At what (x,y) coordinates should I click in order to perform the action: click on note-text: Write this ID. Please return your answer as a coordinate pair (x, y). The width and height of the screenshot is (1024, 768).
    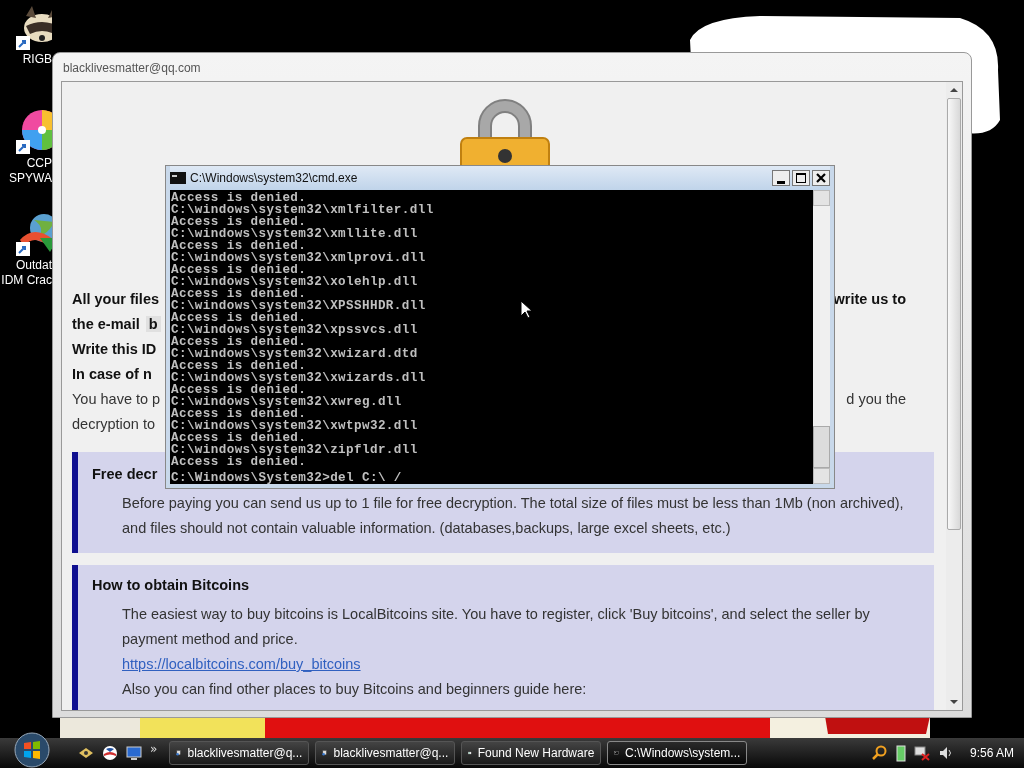
    Looking at the image, I should click on (114, 348).